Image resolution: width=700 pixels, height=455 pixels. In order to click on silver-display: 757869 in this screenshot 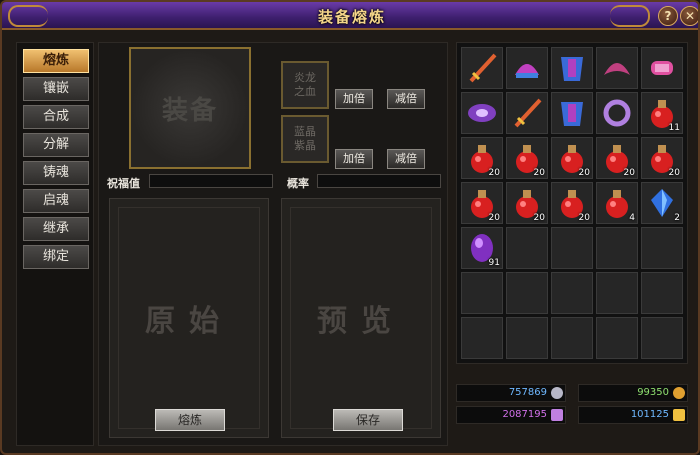, I will do `click(511, 393)`.